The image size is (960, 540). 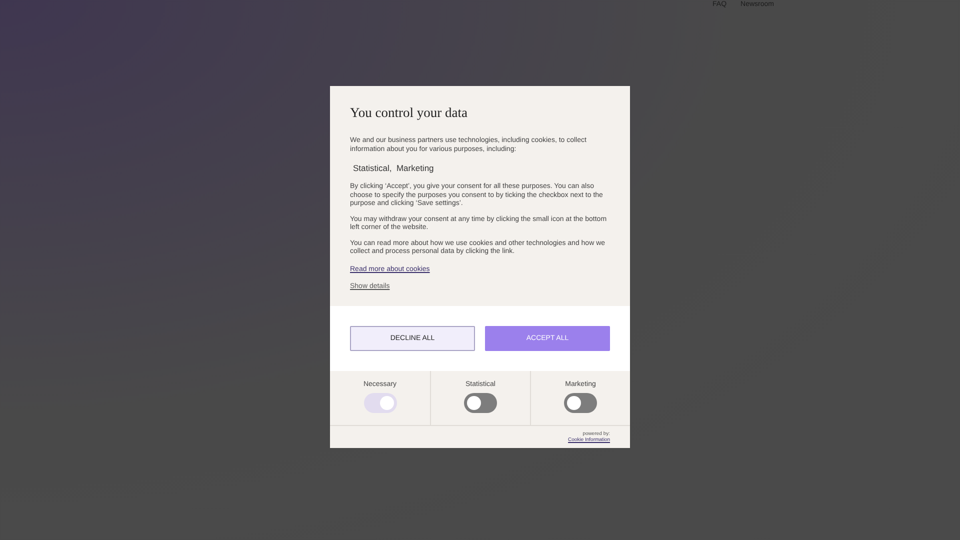 I want to click on dialog-title: You control your data, so click(x=409, y=113).